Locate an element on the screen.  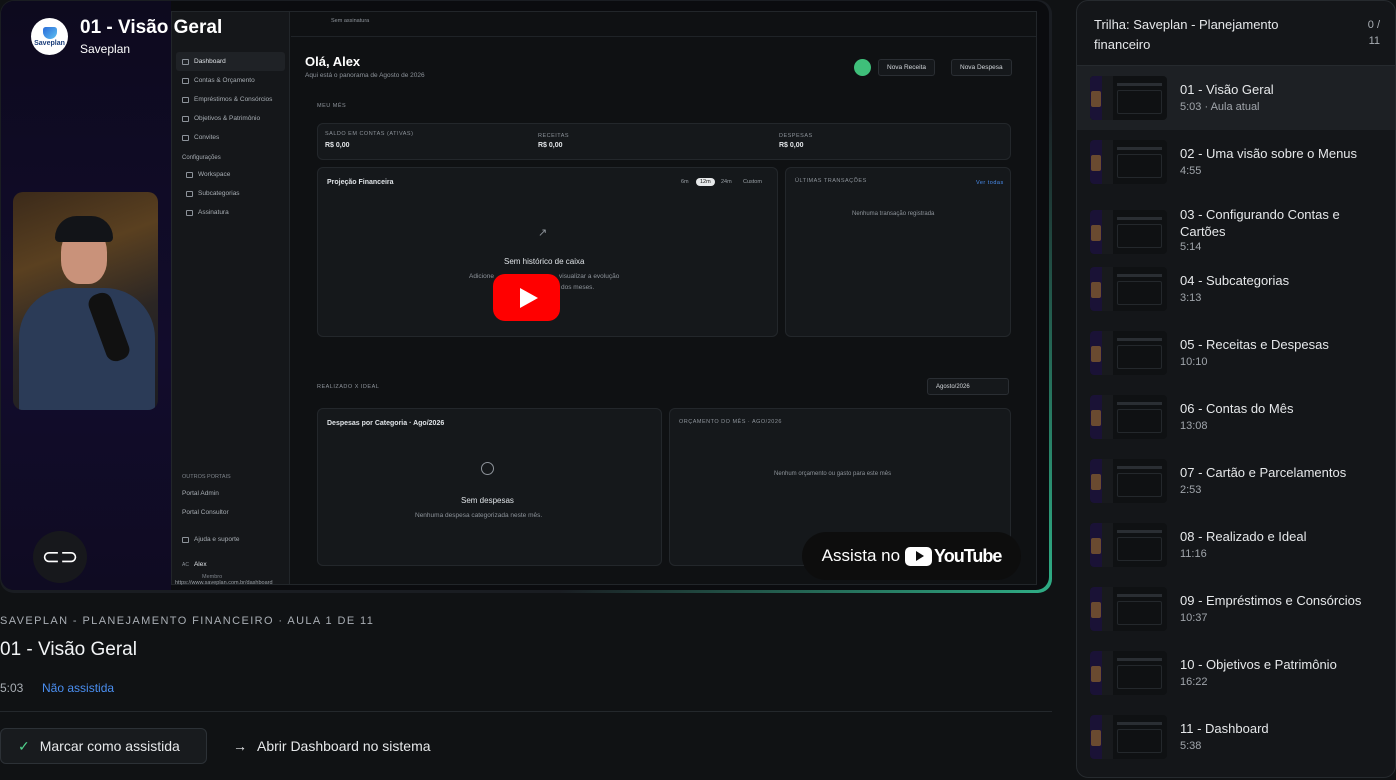
play-button is located at coordinates (526, 297).